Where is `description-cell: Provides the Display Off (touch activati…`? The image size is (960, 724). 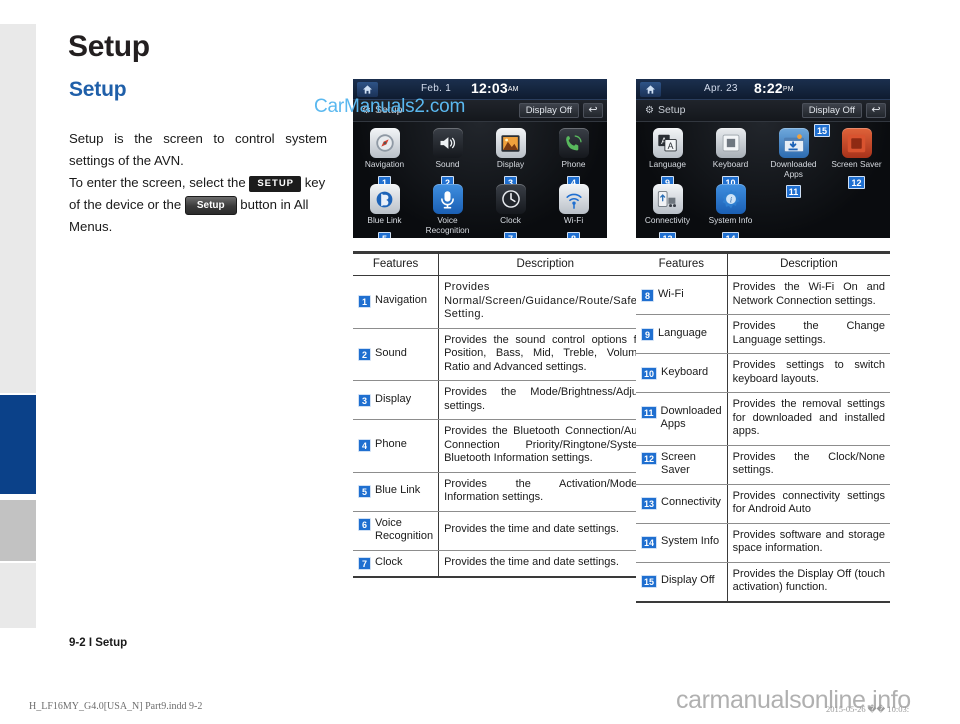
description-cell: Provides the Display Off (touch activati… is located at coordinates (808, 580).